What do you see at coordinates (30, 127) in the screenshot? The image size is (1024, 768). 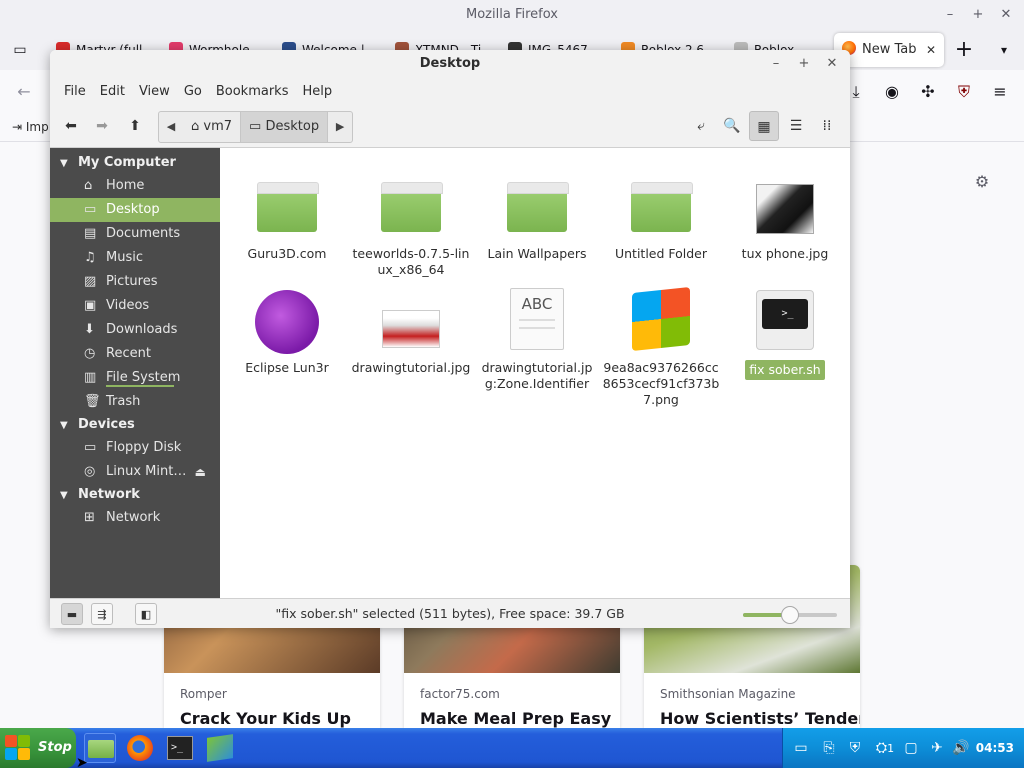 I see `bookmark-import: ⇥ Imp` at bounding box center [30, 127].